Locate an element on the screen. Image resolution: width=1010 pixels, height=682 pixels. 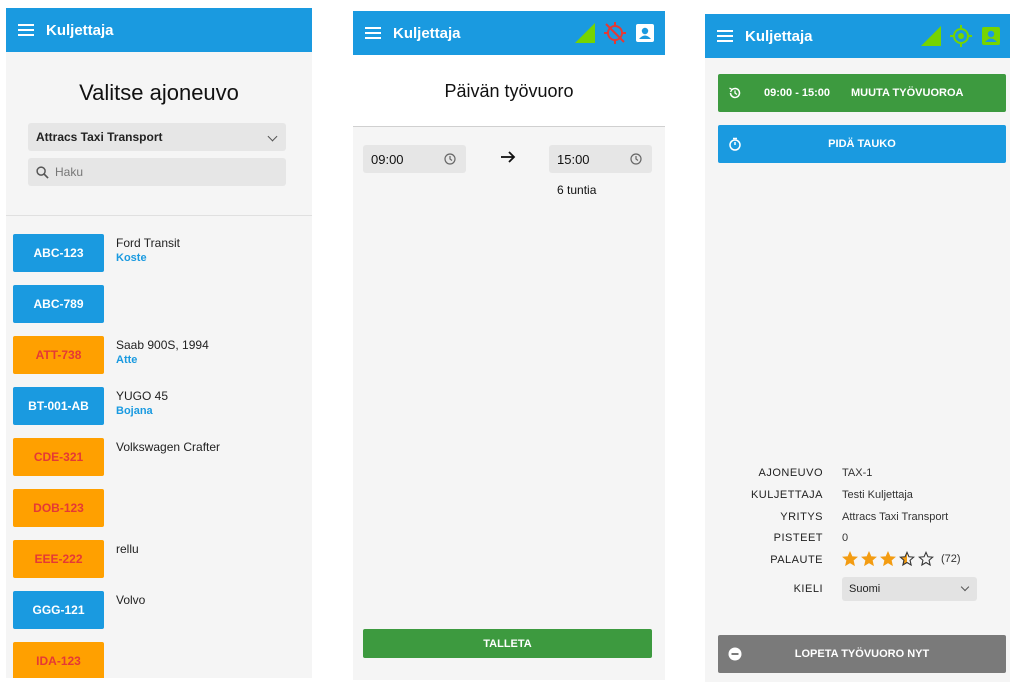
company-select: Attracs Taxi Transport is located at coordinates (157, 137).